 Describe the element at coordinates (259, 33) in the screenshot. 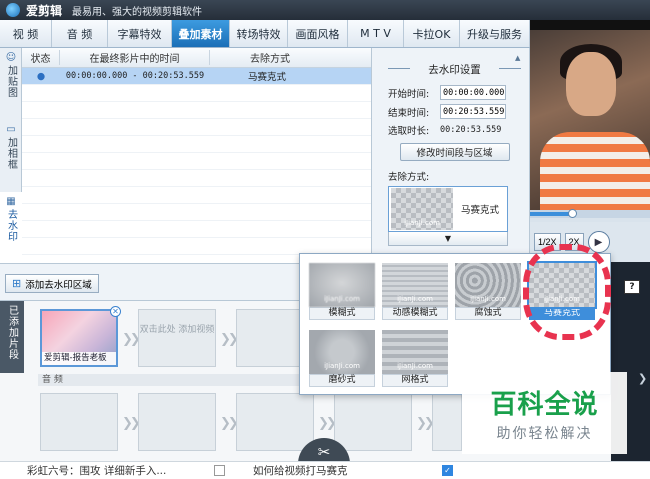

I see `tab-transition-effects: 转场特效` at that location.